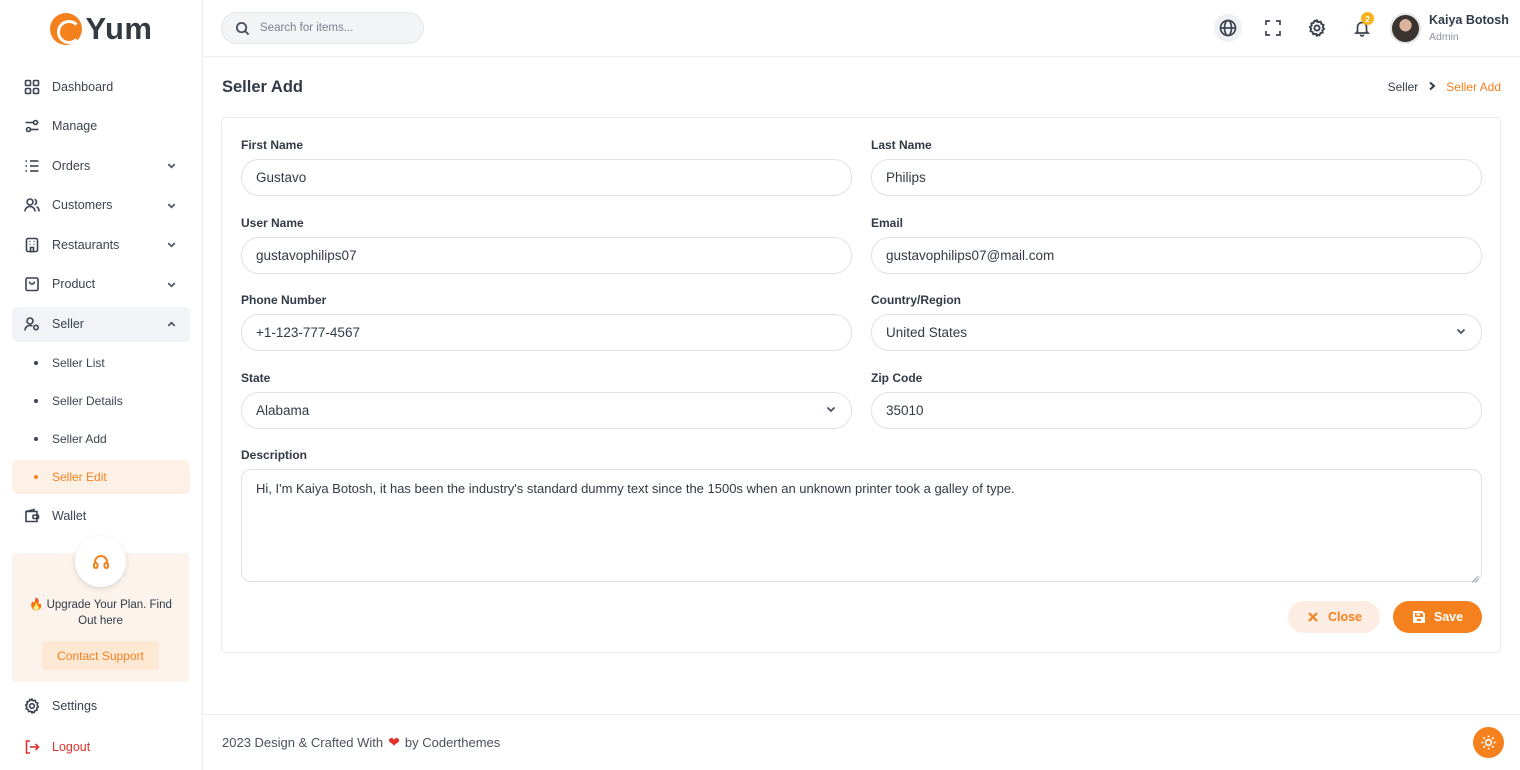 Image resolution: width=1520 pixels, height=770 pixels. I want to click on breadcrumb: Seller Seller Add, so click(1444, 87).